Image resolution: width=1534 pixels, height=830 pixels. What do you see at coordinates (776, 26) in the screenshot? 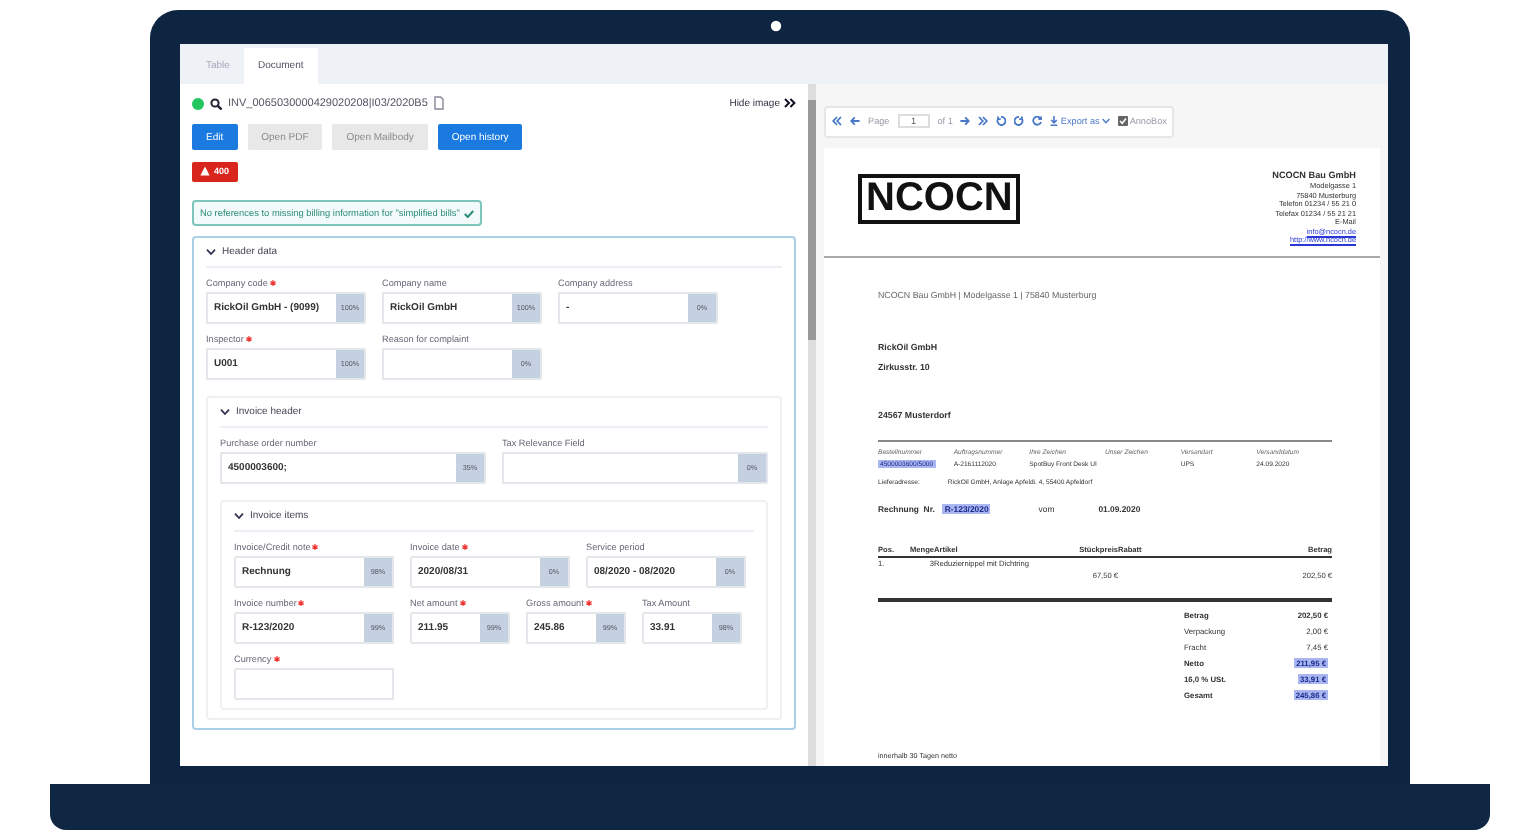
I see `camera-icon` at bounding box center [776, 26].